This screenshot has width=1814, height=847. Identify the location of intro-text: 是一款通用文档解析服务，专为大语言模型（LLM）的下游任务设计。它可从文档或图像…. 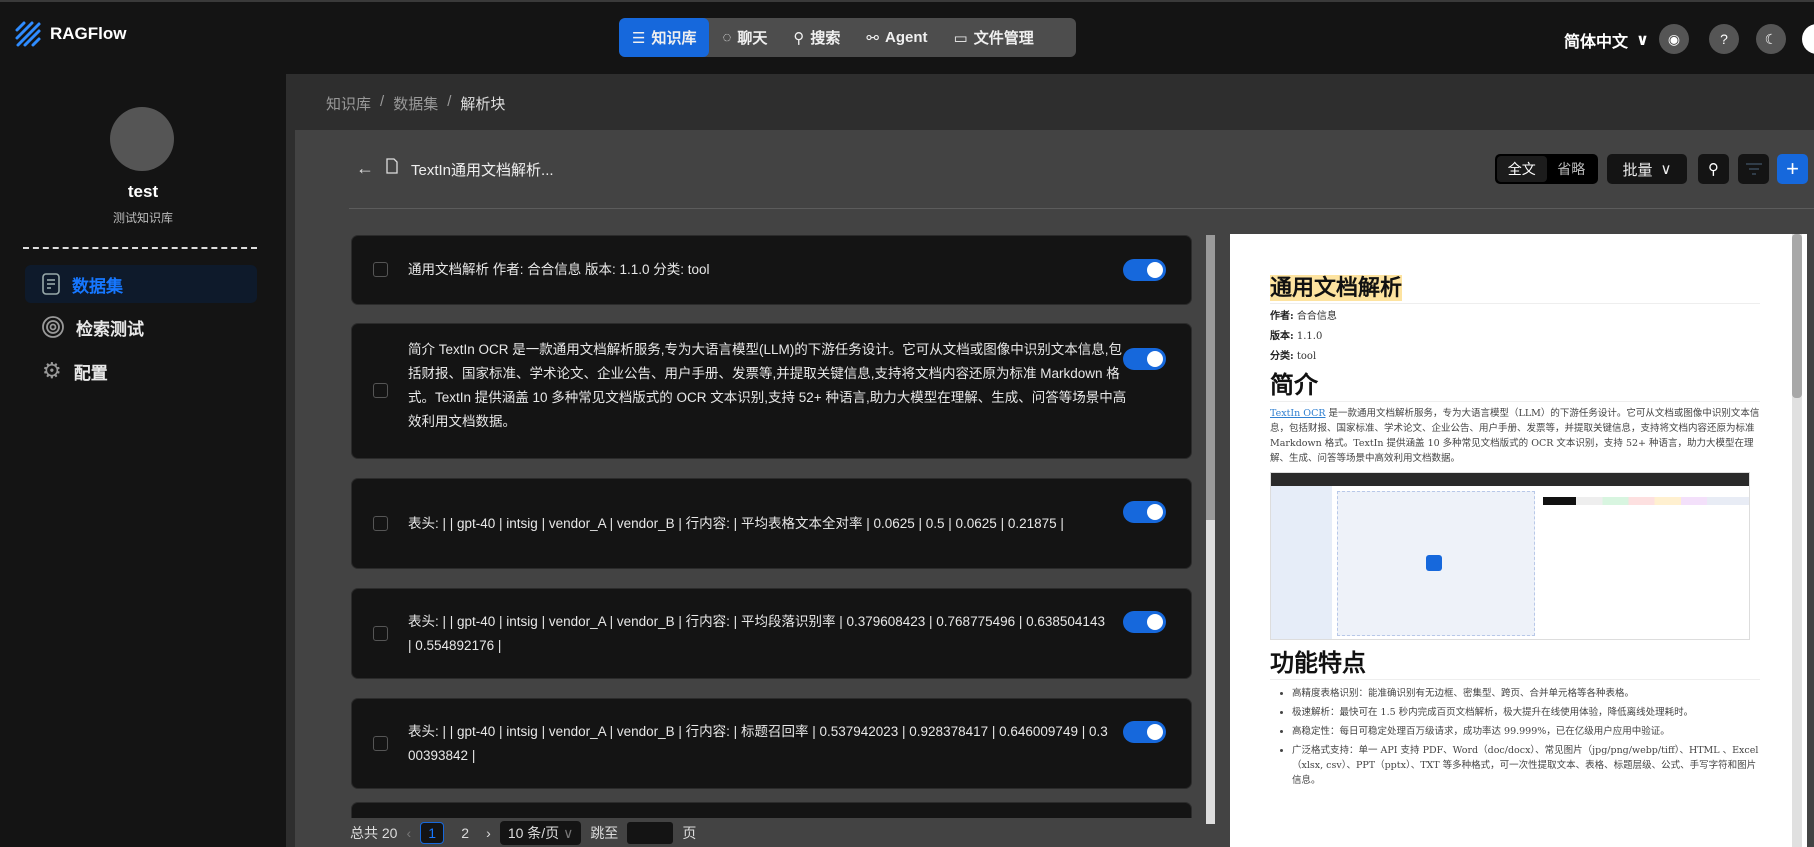
(1515, 436).